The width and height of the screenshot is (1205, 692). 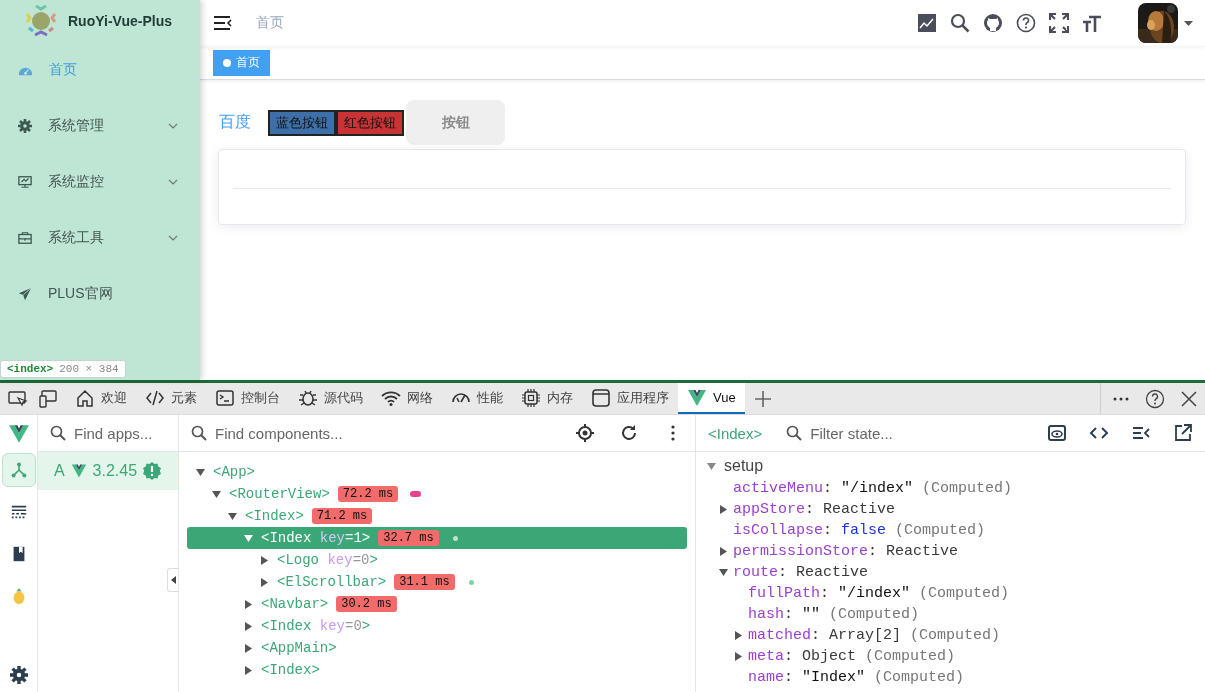 What do you see at coordinates (100, 294) in the screenshot?
I see `menu-item: PLUS官网` at bounding box center [100, 294].